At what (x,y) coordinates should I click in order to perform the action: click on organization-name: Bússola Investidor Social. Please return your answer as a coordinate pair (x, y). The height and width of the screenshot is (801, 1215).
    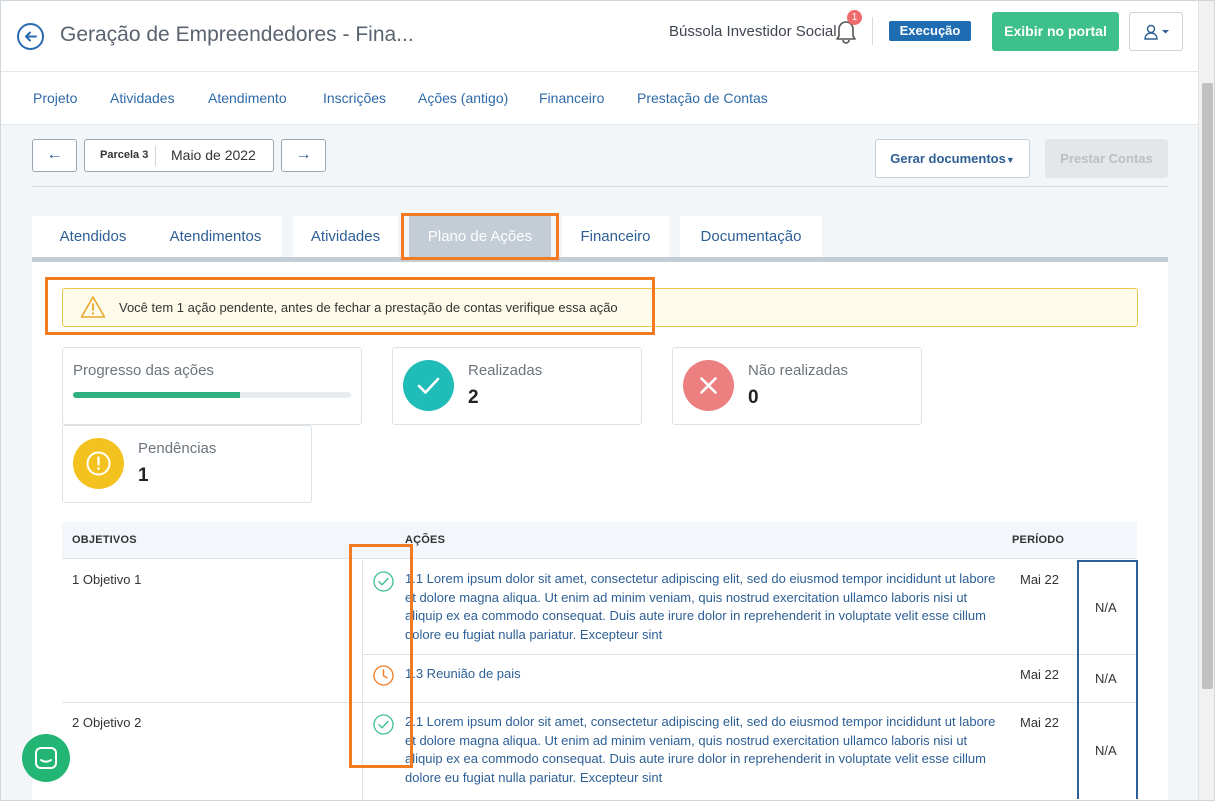
    Looking at the image, I should click on (753, 31).